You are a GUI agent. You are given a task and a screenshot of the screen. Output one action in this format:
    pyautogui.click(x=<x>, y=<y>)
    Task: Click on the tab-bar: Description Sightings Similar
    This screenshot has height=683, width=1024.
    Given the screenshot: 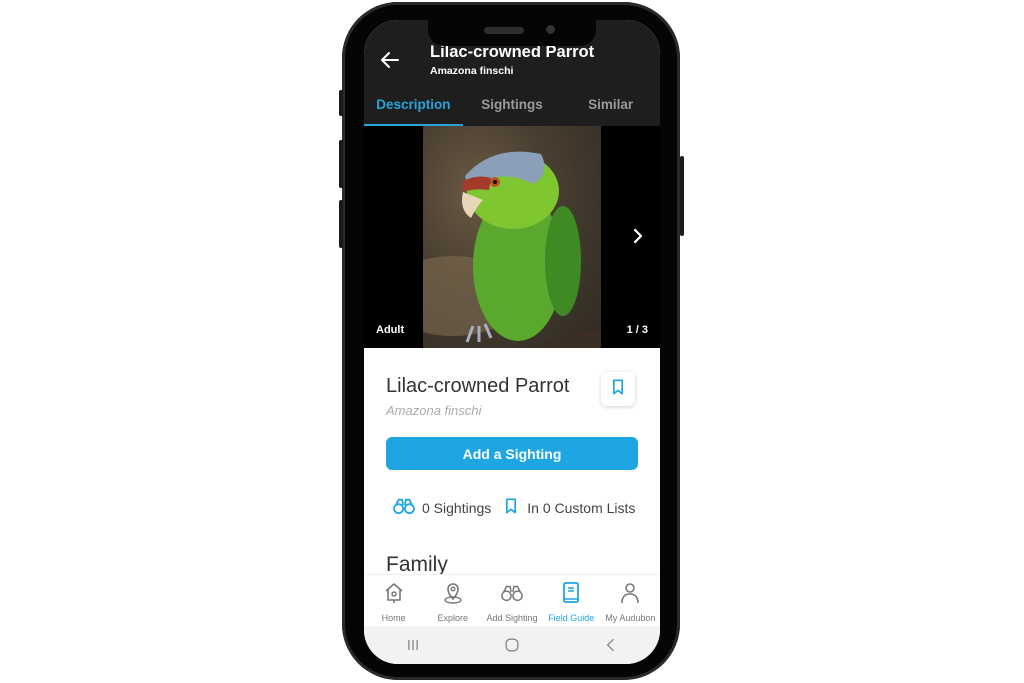 What is the action you would take?
    pyautogui.click(x=512, y=109)
    